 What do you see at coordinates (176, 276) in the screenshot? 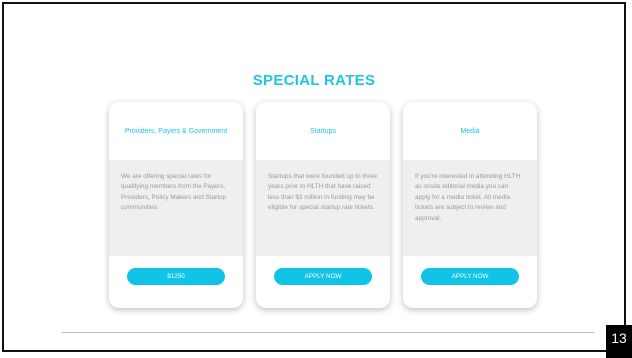
I see `price-button: $1250` at bounding box center [176, 276].